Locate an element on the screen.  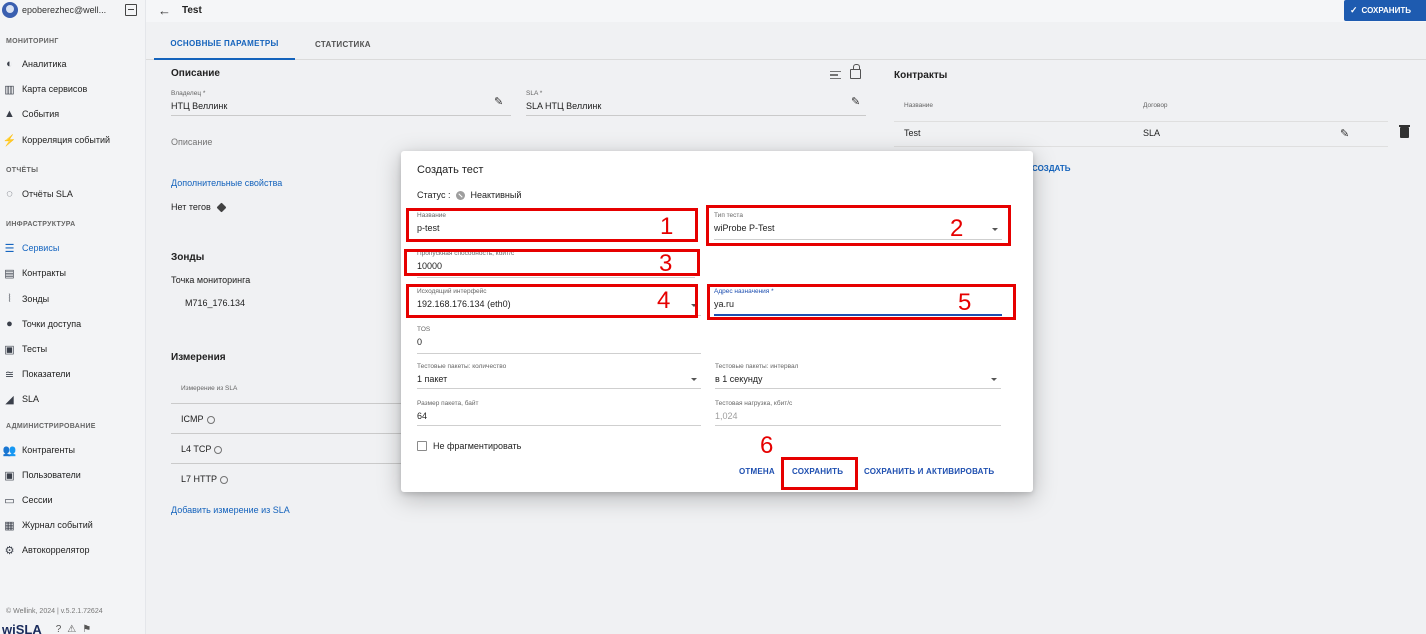
window-icon: ▭ is located at coordinates (9, 500).